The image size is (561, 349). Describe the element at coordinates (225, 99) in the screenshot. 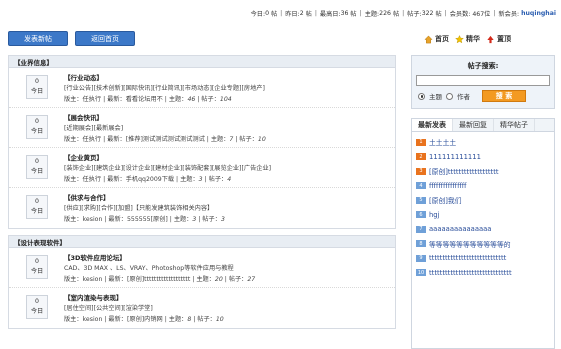

I see `post-count: 104` at that location.